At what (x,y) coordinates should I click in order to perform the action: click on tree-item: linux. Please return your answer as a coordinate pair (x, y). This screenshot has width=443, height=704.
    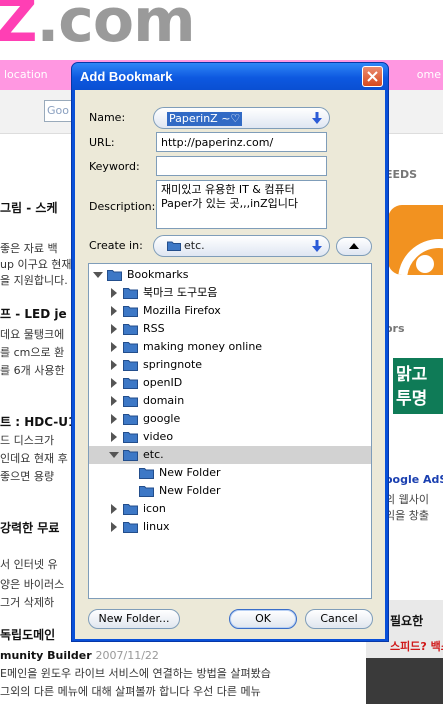
    Looking at the image, I should click on (230, 527).